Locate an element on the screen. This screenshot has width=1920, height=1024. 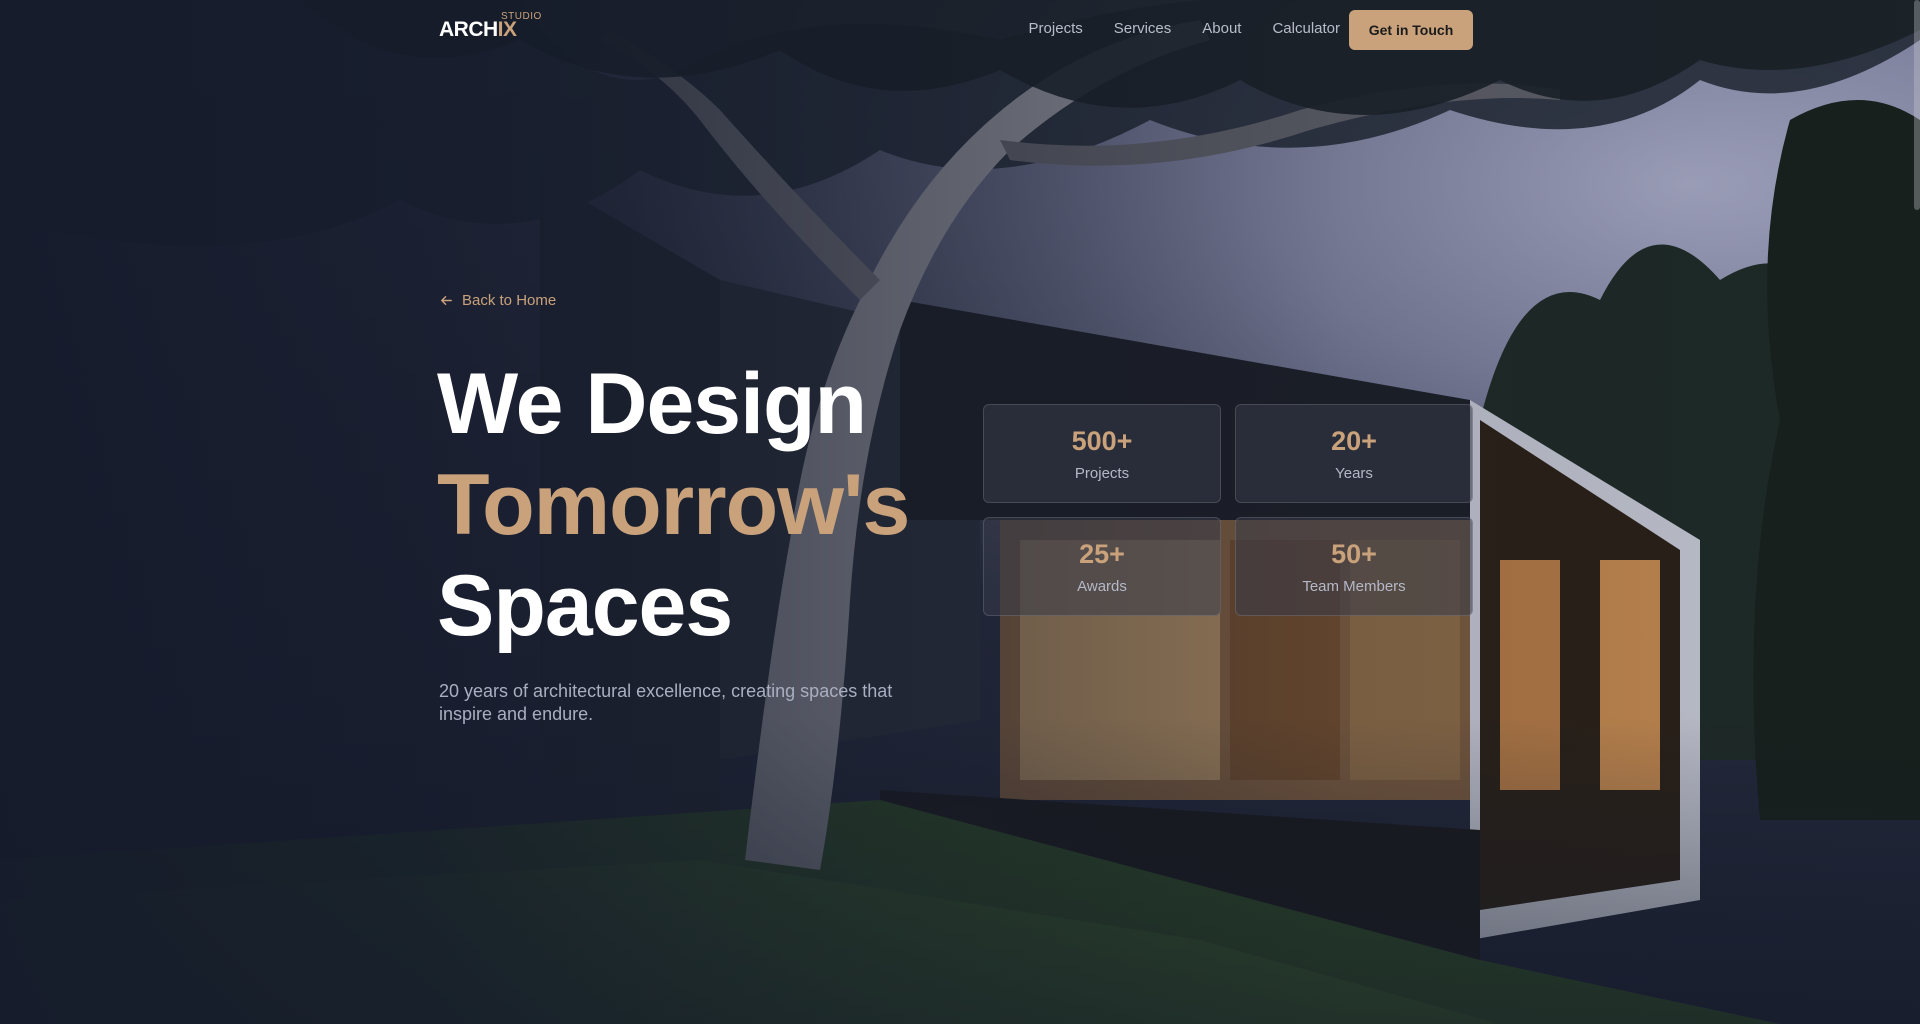
stat-card-projects: 500+ Projects is located at coordinates (1102, 453).